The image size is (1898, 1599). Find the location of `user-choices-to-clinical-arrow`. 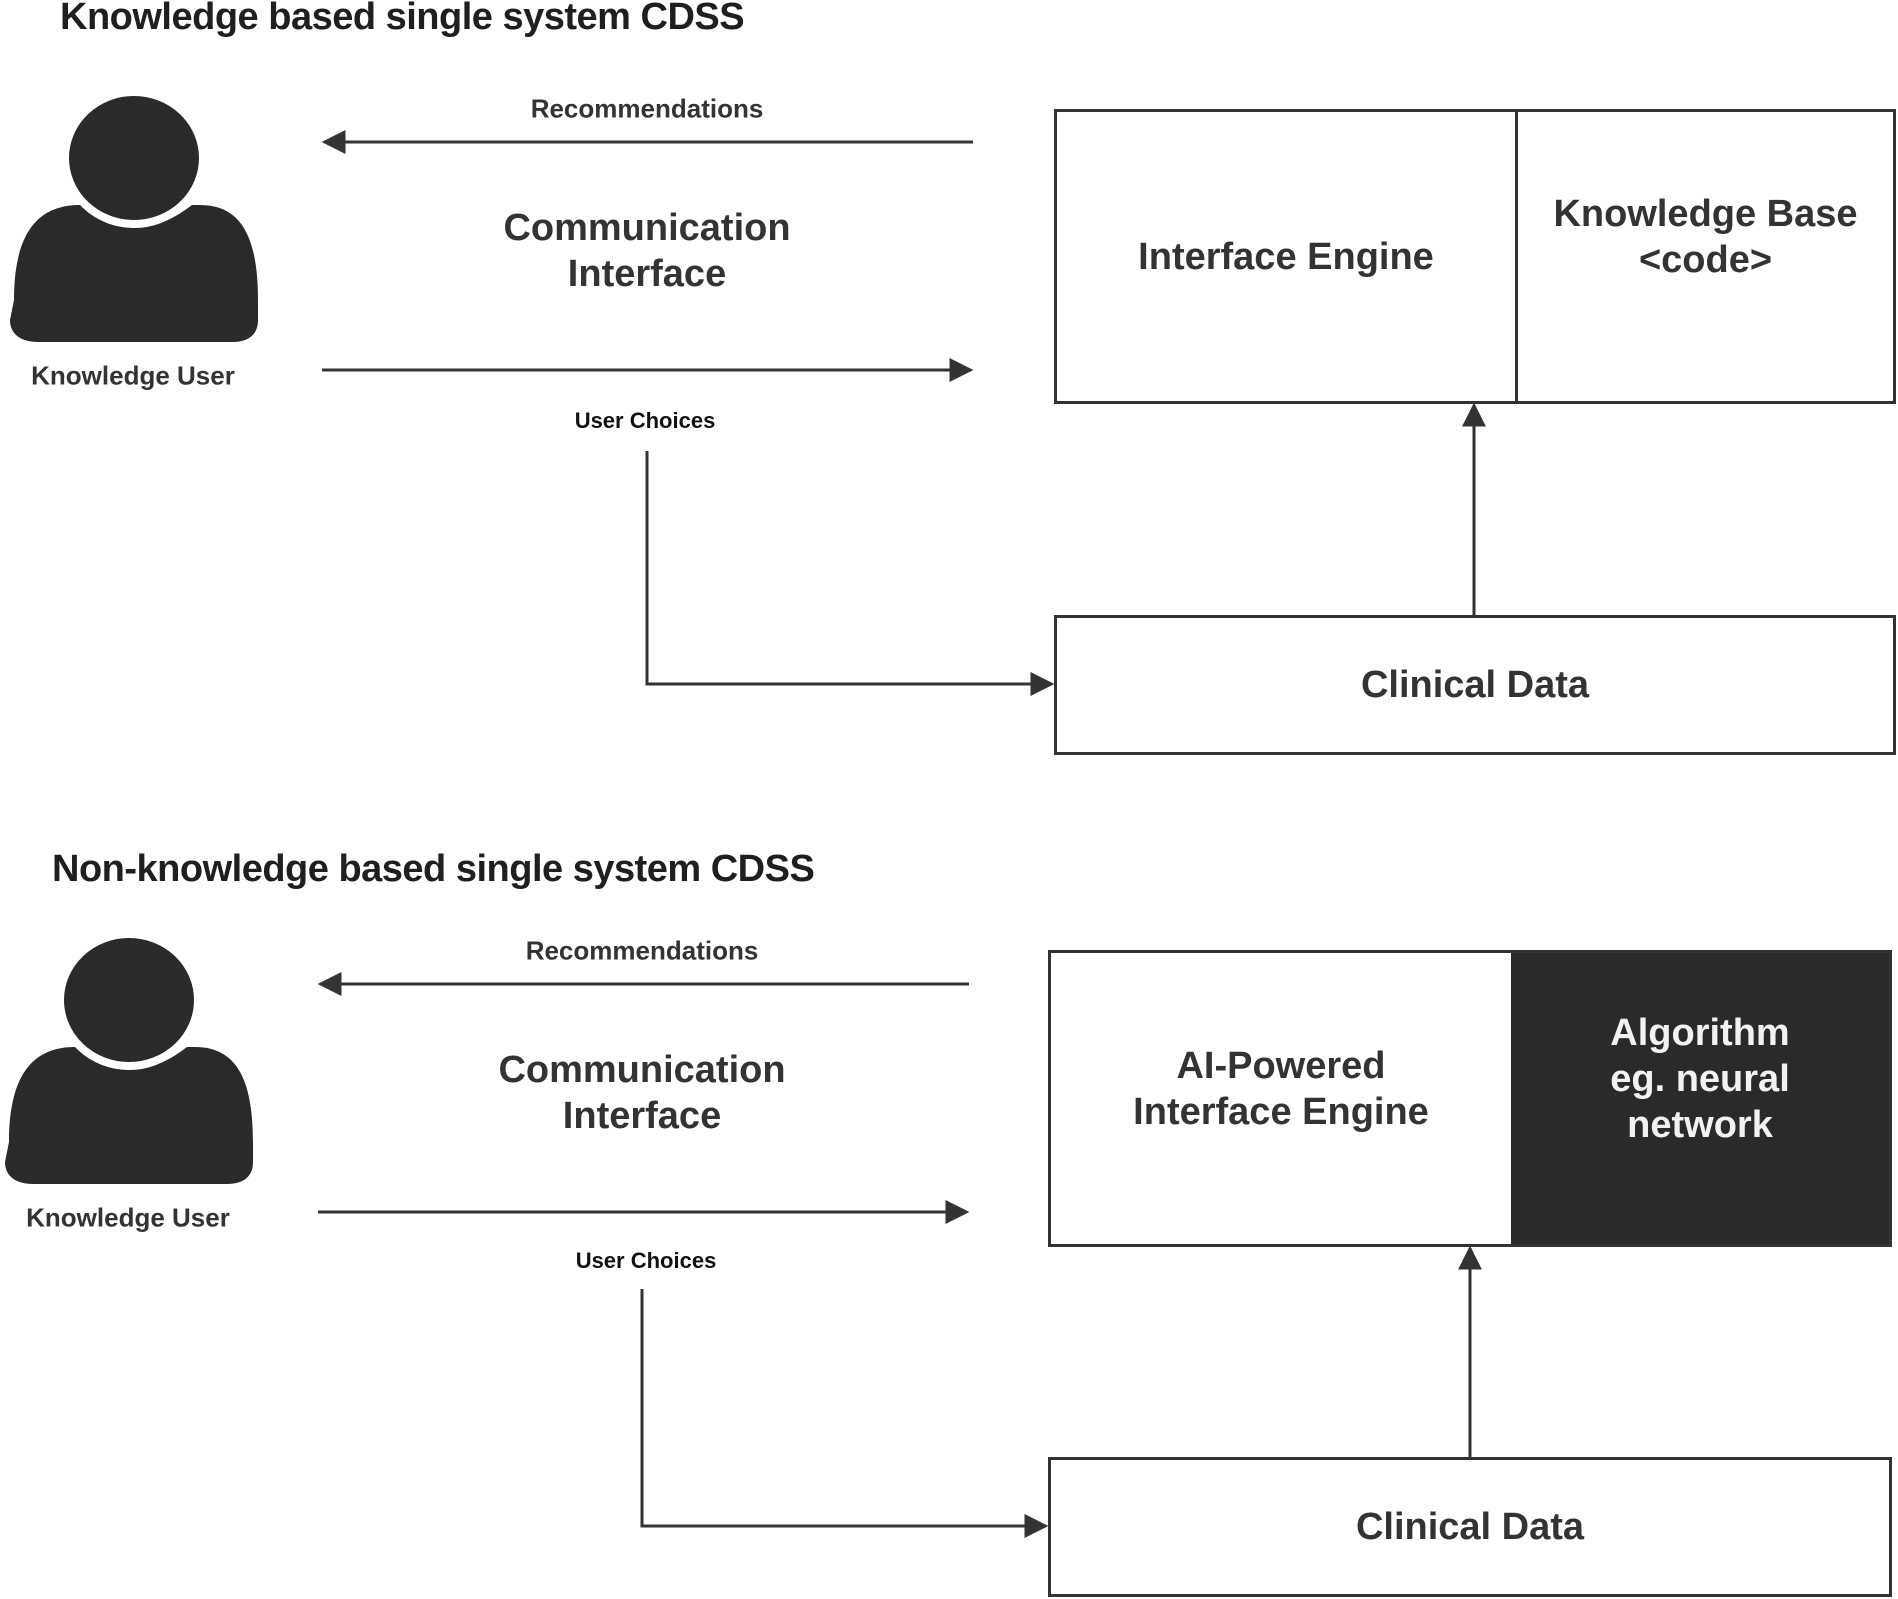

user-choices-to-clinical-arrow is located at coordinates (844, 1413).